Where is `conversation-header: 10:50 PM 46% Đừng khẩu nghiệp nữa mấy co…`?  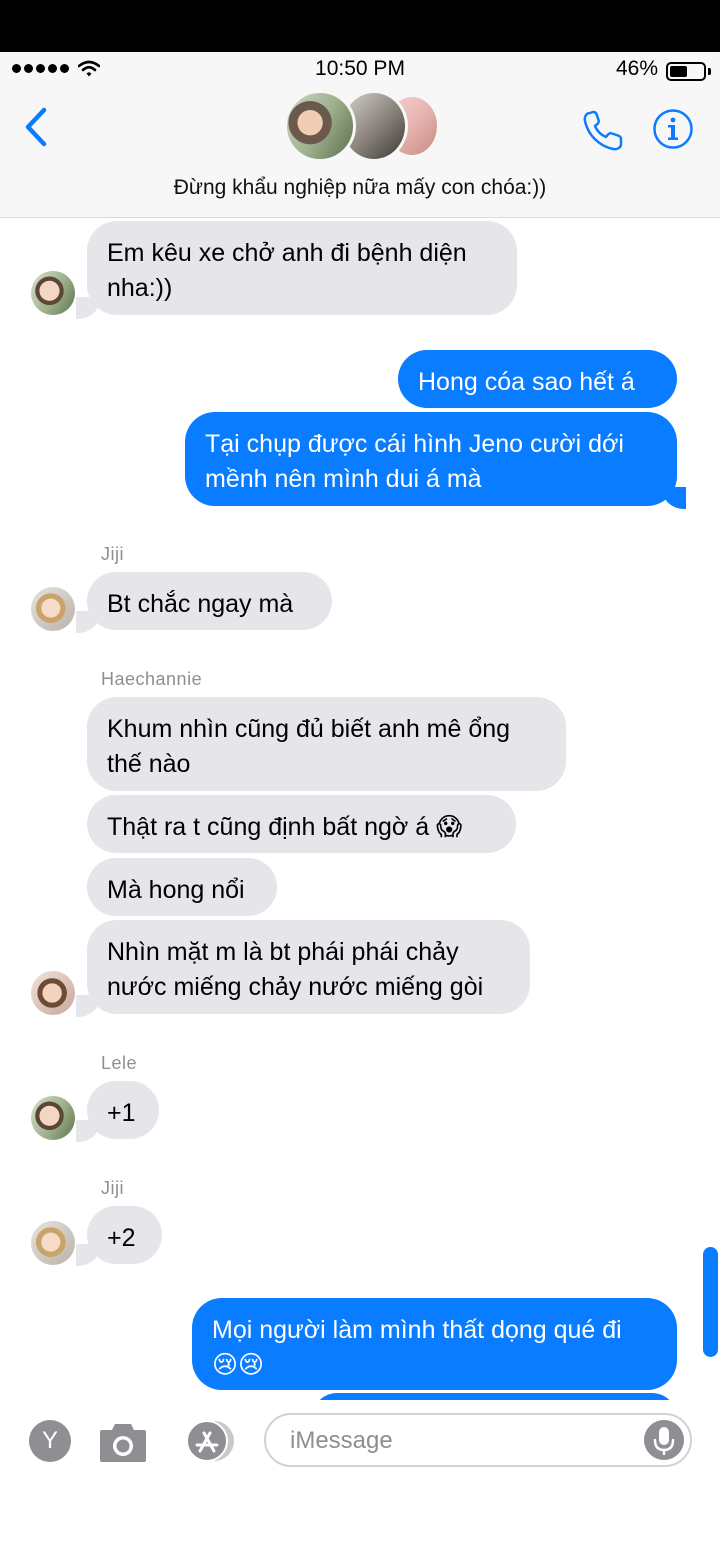 conversation-header: 10:50 PM 46% Đừng khẩu nghiệp nữa mấy co… is located at coordinates (360, 135).